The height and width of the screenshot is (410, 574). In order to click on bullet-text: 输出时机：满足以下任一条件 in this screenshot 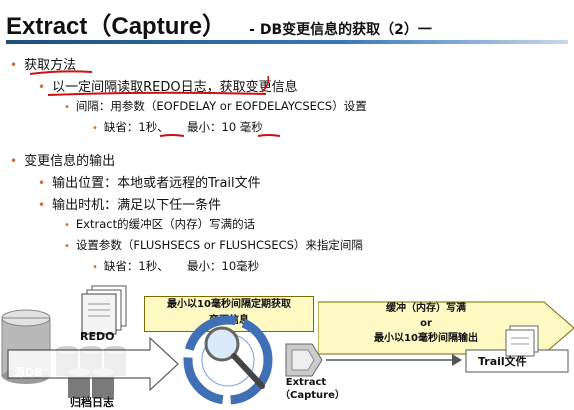, I will do `click(137, 205)`.